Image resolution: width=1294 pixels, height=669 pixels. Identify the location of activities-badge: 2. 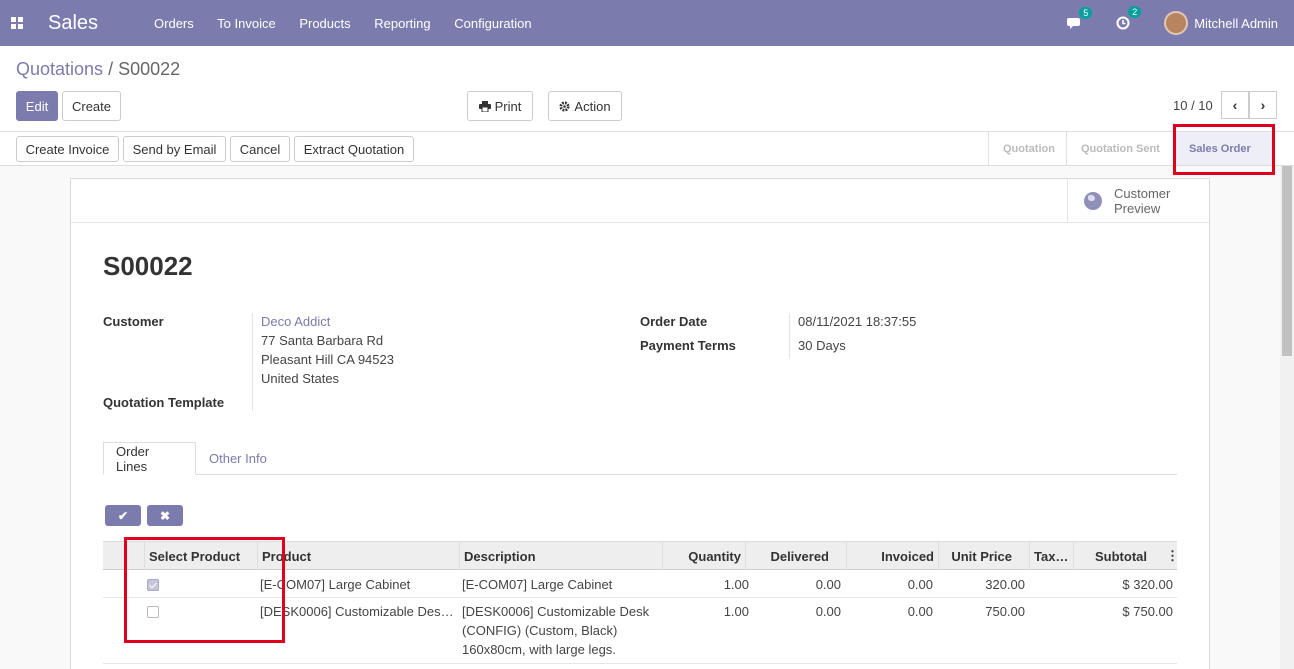
(1135, 12).